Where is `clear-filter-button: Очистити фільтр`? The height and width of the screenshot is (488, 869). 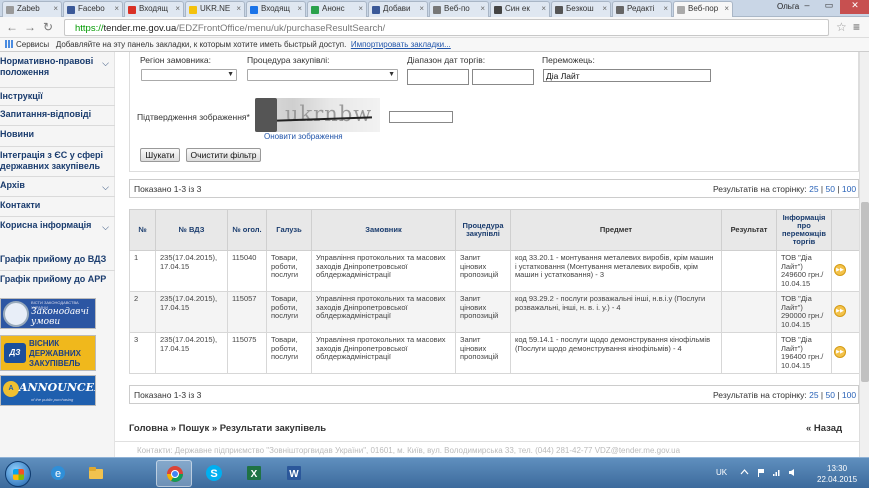 clear-filter-button: Очистити фільтр is located at coordinates (223, 155).